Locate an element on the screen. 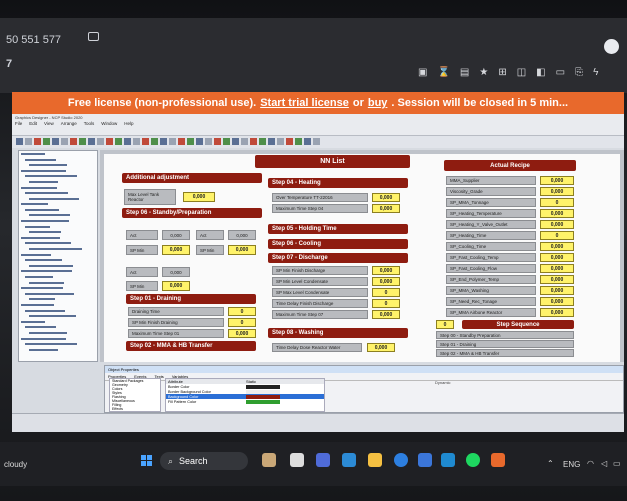 Image resolution: width=627 pixels, height=501 pixels. wifi-icon: ◠ is located at coordinates (590, 463).